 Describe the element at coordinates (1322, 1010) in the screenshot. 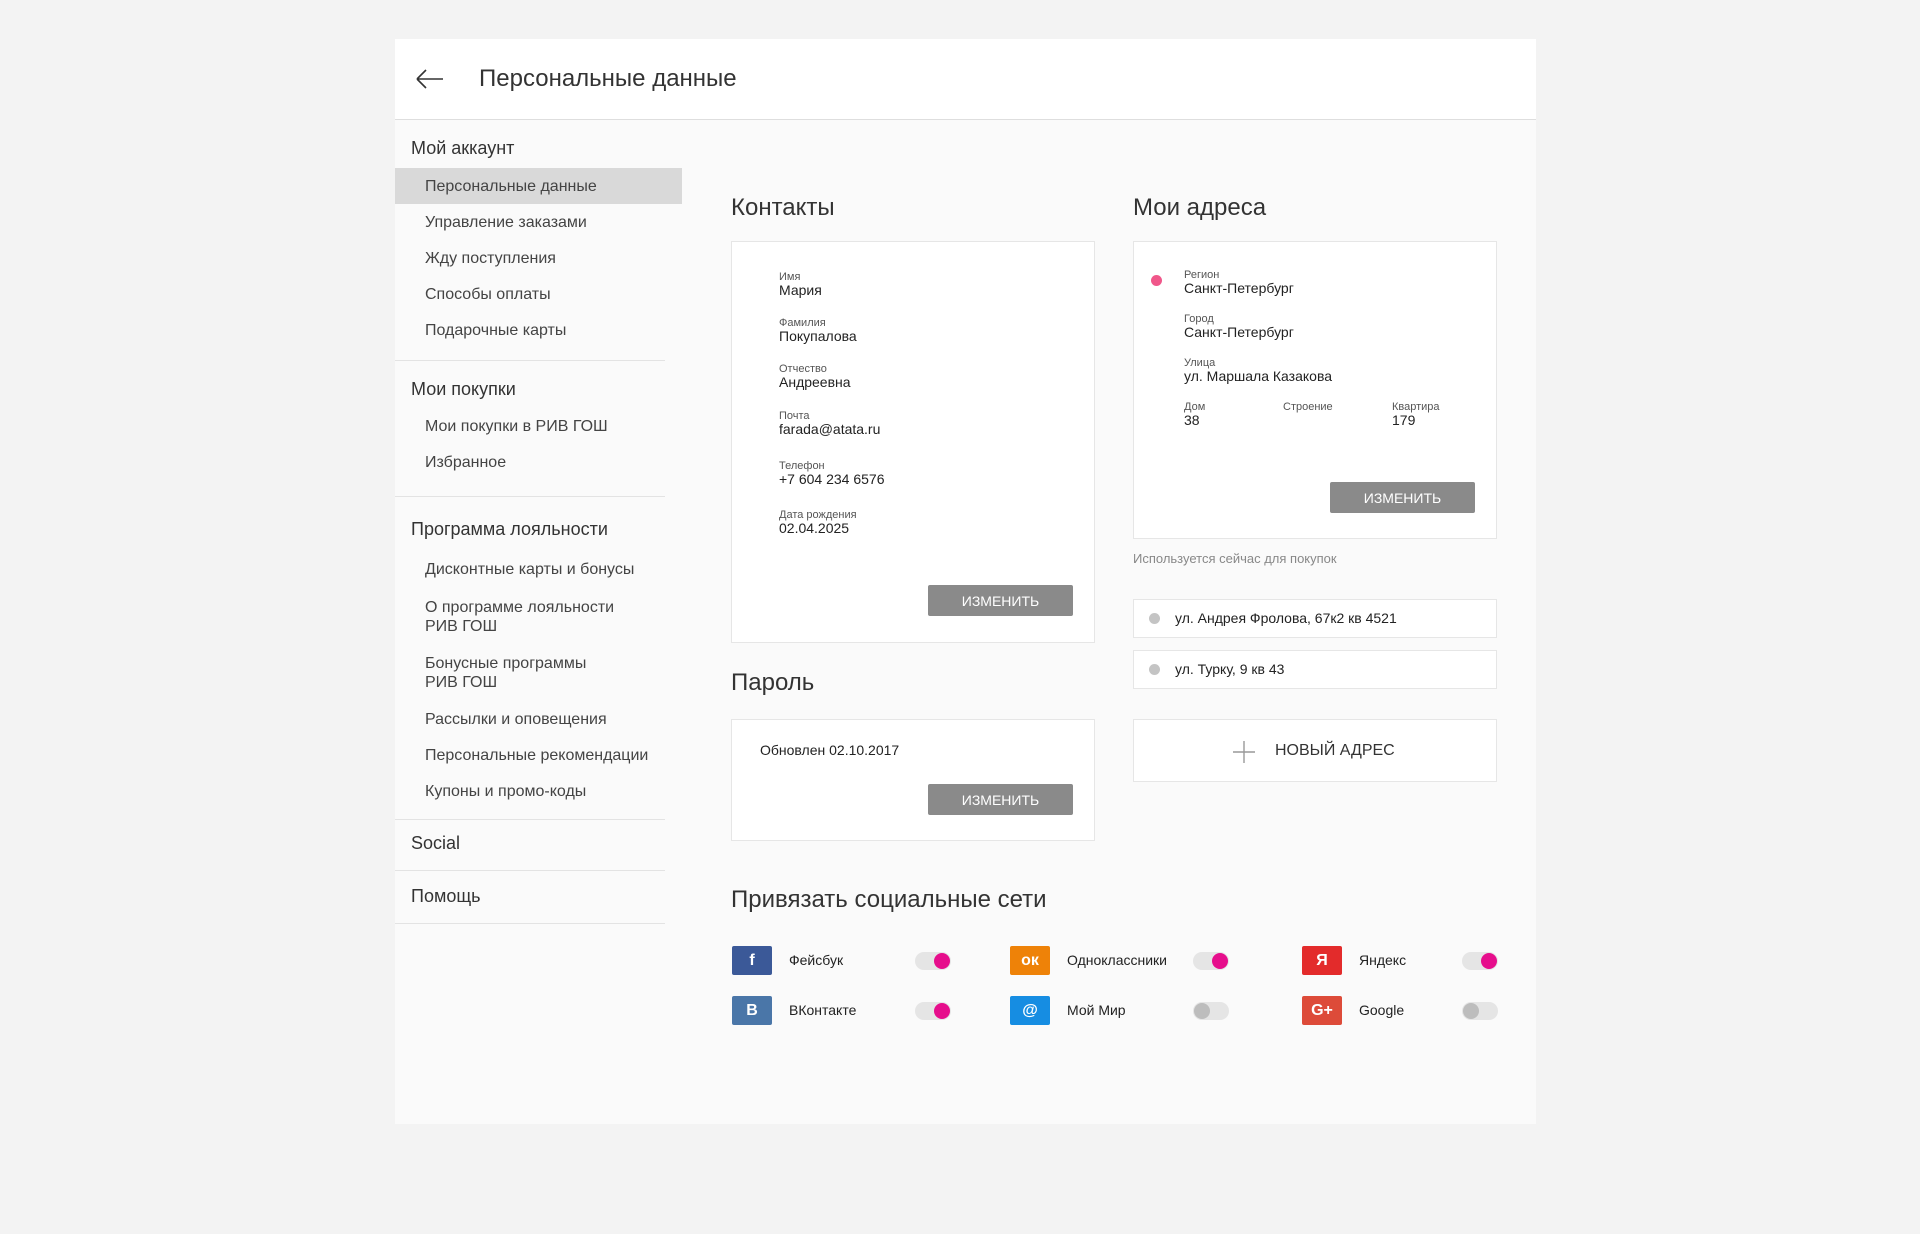

I see `google-plus-icon: G+` at that location.